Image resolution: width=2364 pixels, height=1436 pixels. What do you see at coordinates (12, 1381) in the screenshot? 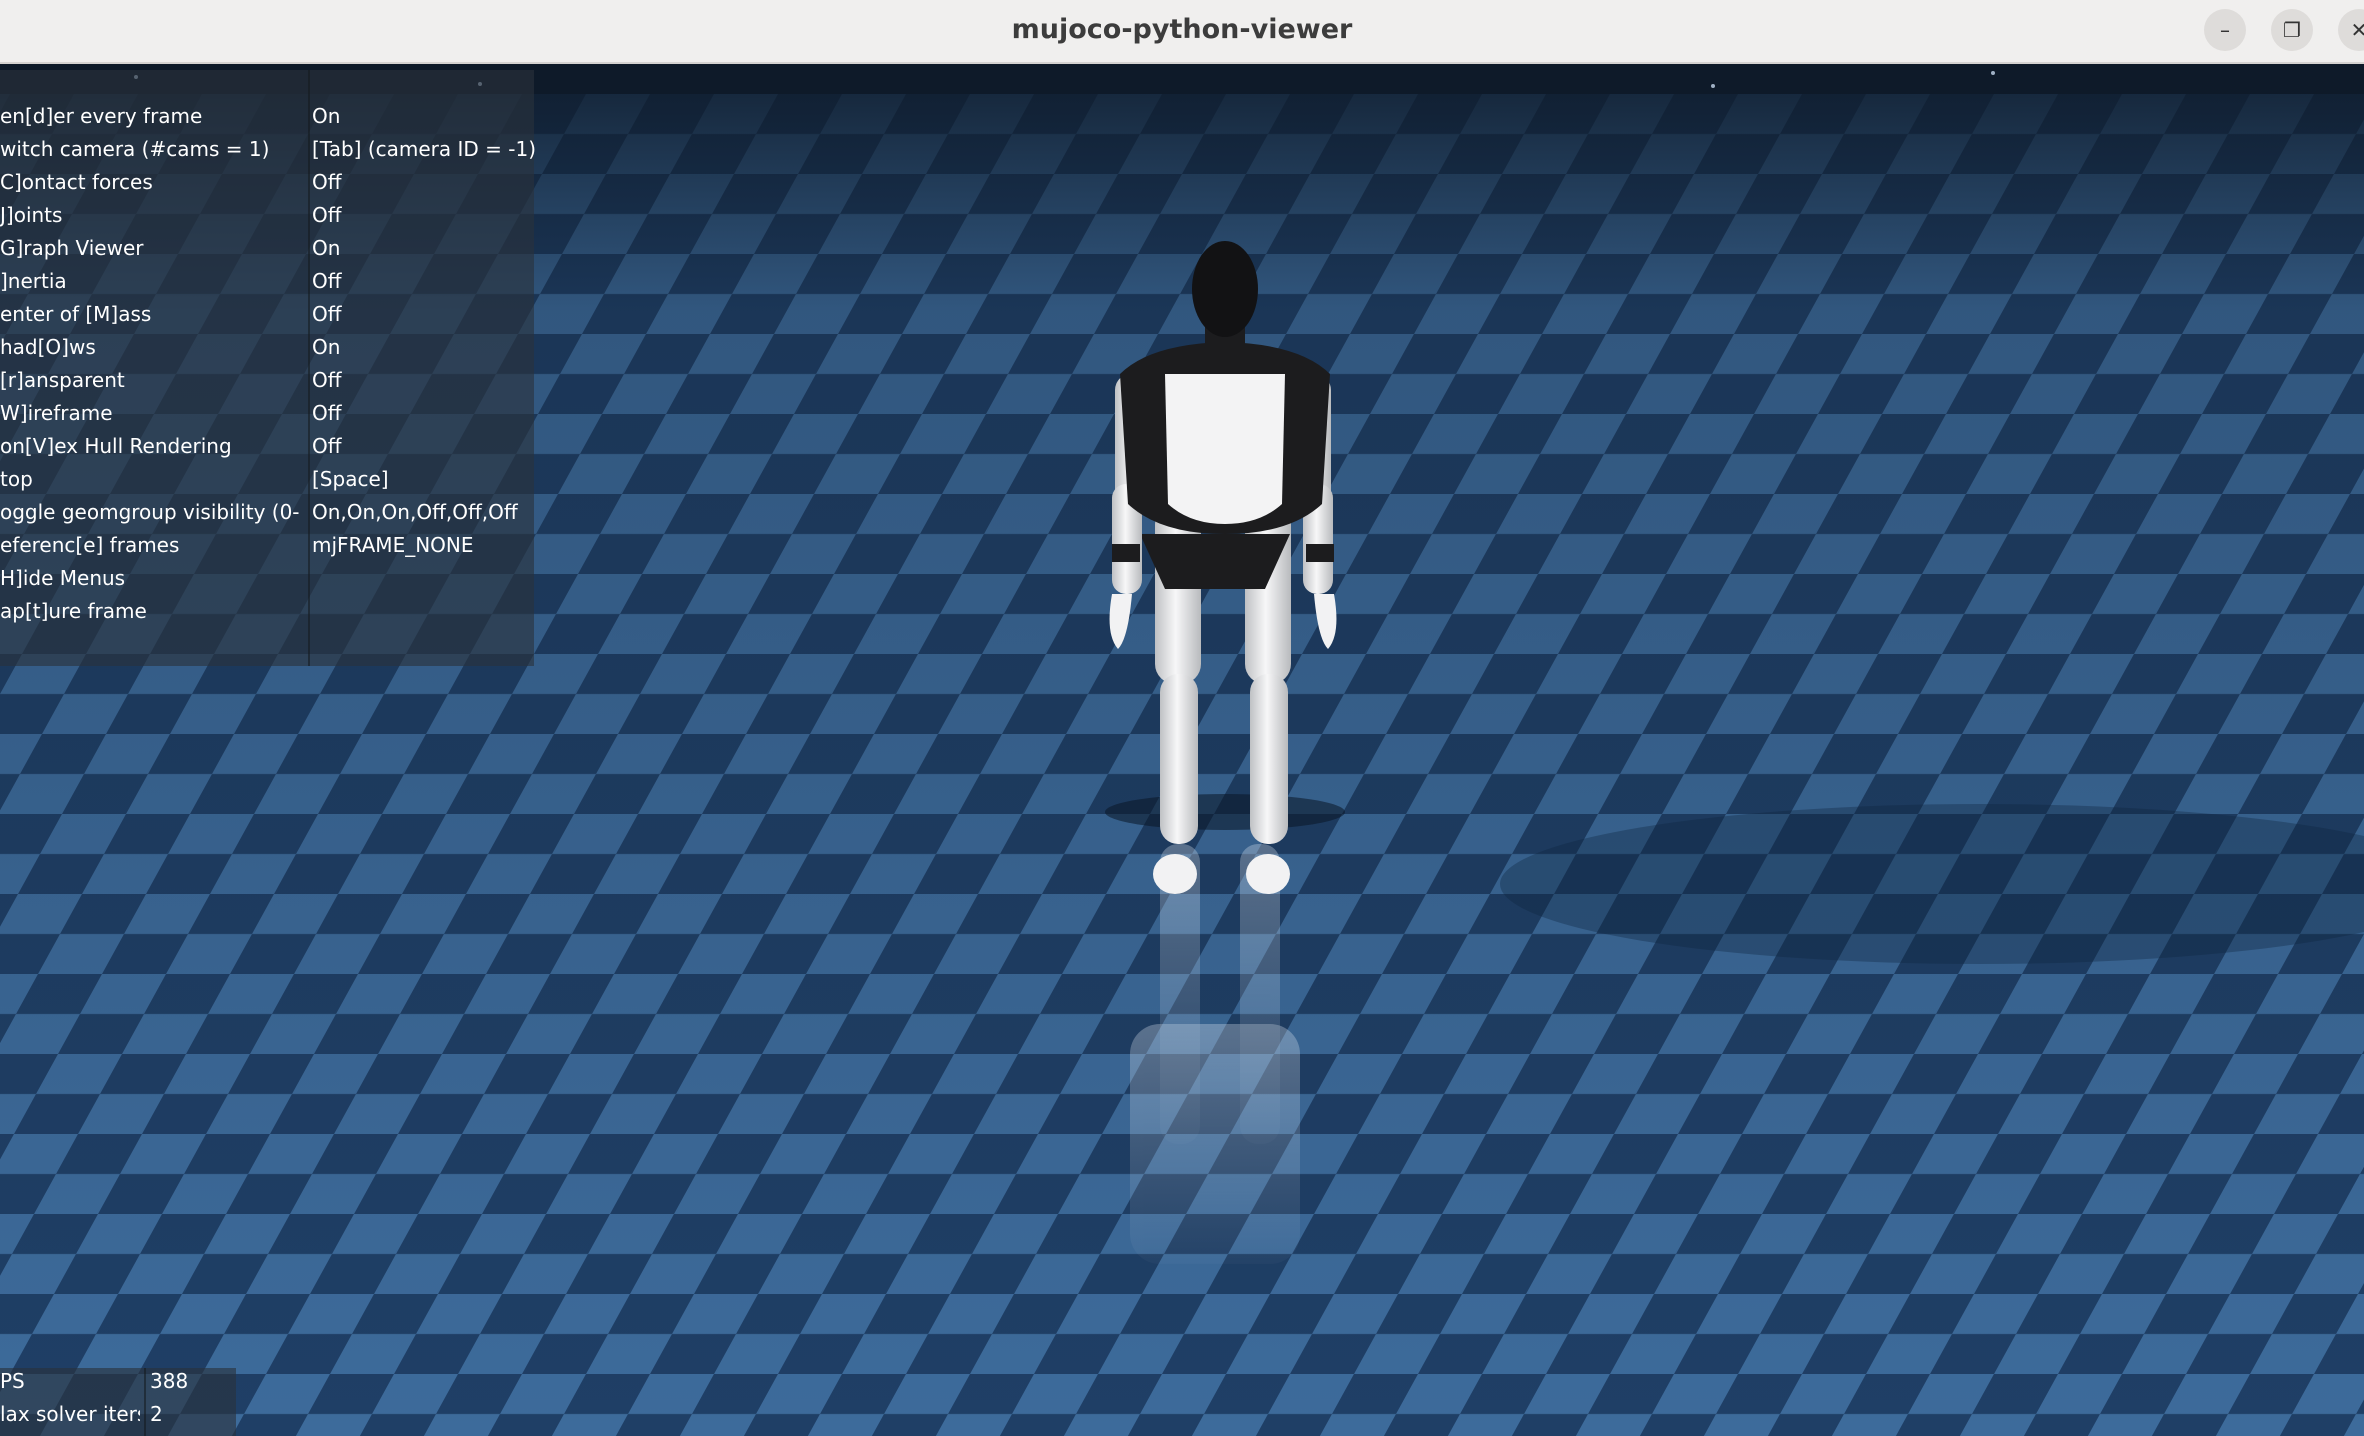
I see `stats-label: PS` at bounding box center [12, 1381].